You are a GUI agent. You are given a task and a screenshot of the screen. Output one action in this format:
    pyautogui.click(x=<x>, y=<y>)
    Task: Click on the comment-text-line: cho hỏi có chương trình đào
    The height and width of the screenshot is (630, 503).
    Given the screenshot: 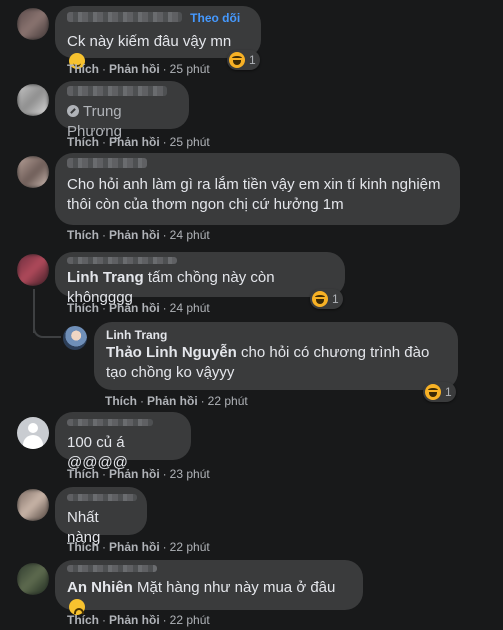 What is the action you would take?
    pyautogui.click(x=333, y=352)
    